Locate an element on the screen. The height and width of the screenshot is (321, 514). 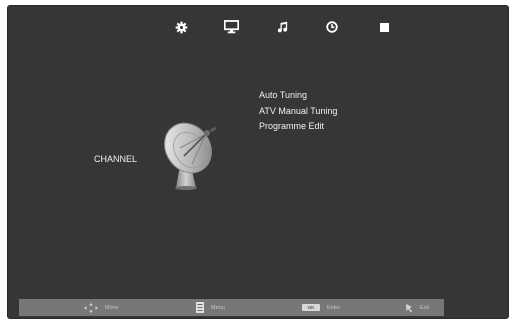
square-icon is located at coordinates (384, 27).